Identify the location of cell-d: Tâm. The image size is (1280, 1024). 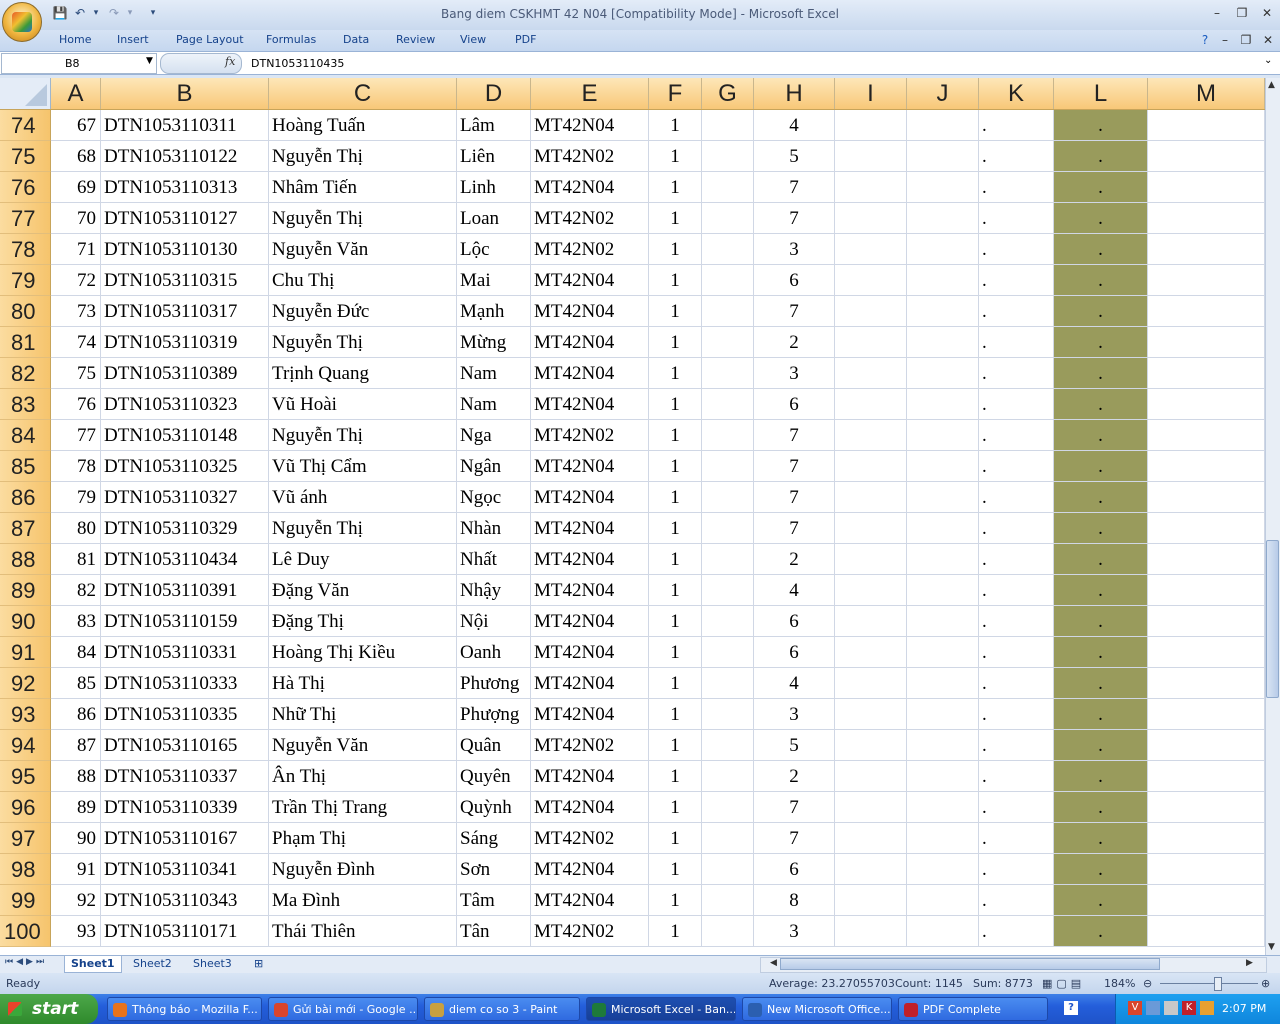
(494, 900).